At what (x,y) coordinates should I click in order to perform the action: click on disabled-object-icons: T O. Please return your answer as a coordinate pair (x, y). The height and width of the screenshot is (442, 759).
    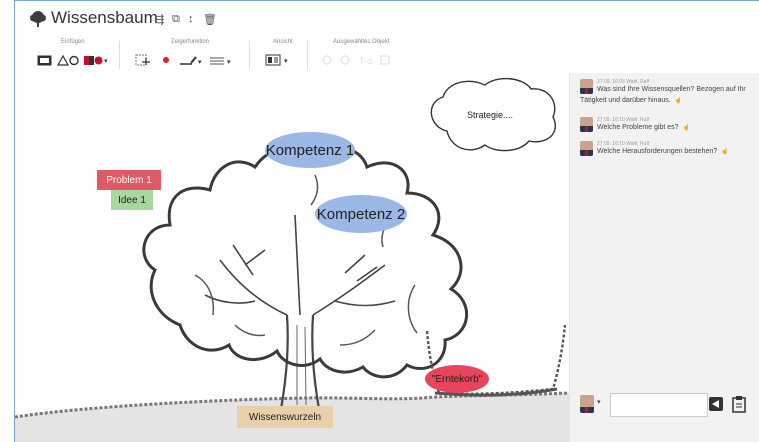
    Looking at the image, I should click on (356, 60).